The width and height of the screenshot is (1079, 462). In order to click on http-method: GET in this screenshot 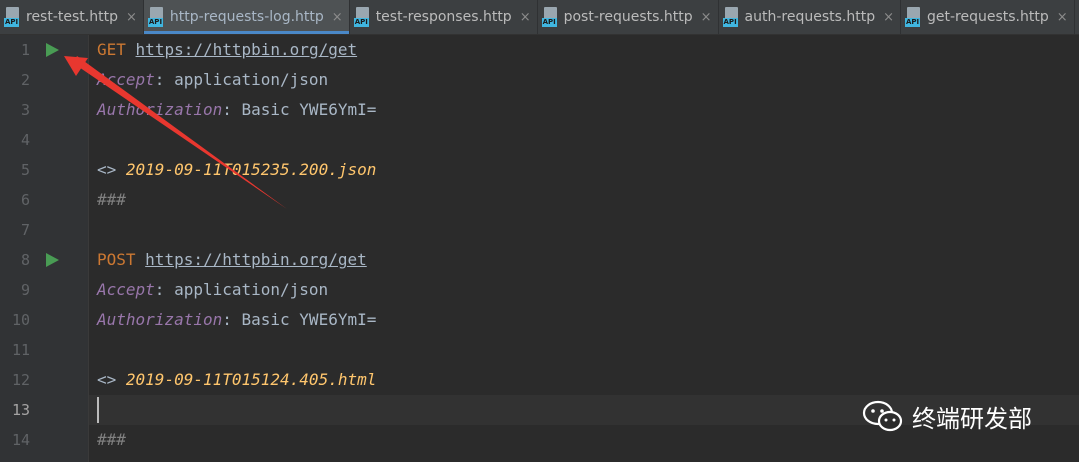, I will do `click(111, 49)`.